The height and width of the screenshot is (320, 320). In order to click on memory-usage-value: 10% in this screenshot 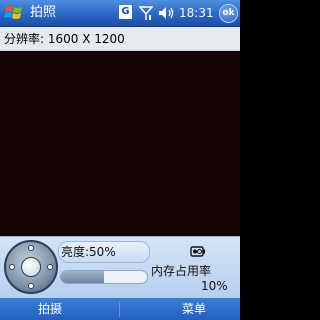, I will do `click(214, 286)`.